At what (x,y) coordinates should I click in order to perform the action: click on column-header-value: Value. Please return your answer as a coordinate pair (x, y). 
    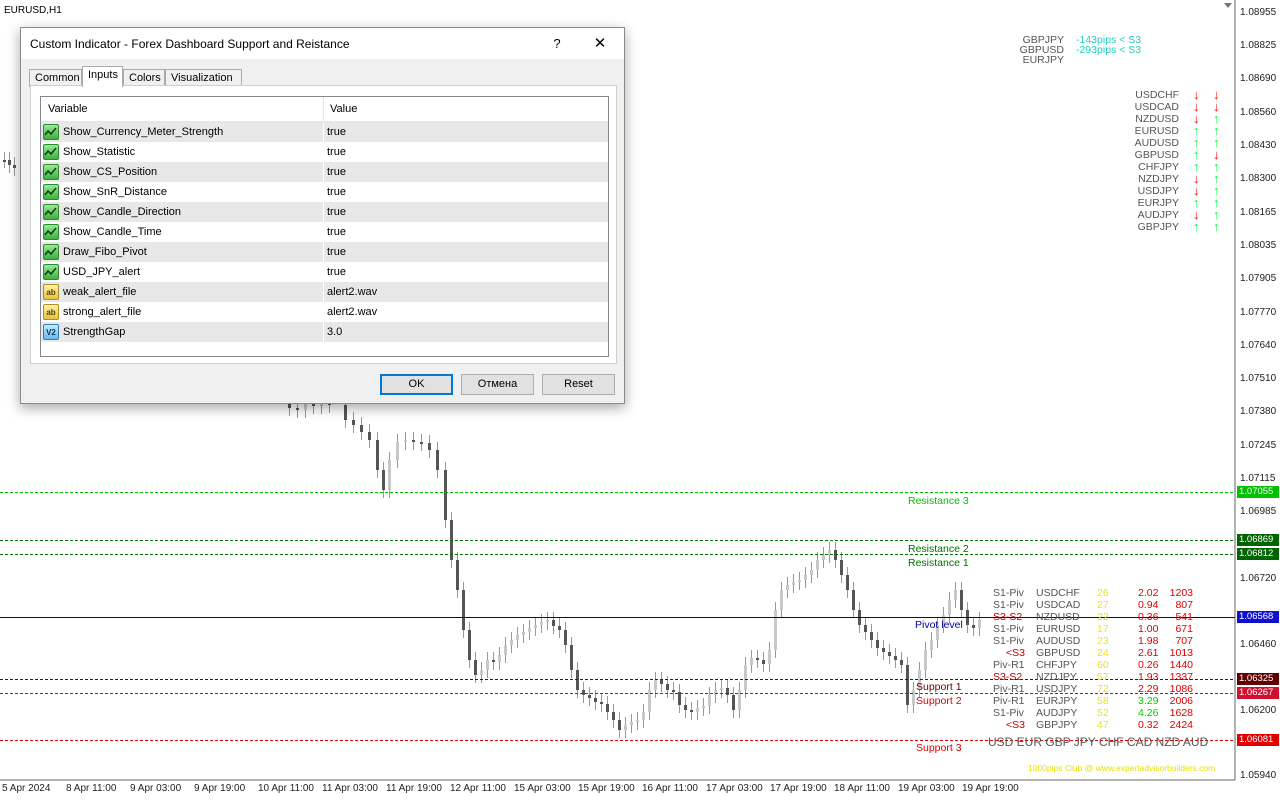
    Looking at the image, I should click on (343, 109).